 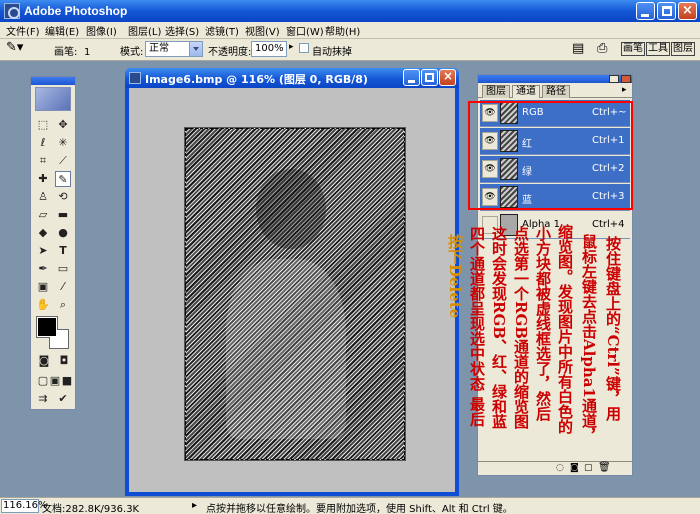 What do you see at coordinates (543, 323) in the screenshot?
I see `annotation-column-4: 小方块都被虚线框选了，然后` at bounding box center [543, 323].